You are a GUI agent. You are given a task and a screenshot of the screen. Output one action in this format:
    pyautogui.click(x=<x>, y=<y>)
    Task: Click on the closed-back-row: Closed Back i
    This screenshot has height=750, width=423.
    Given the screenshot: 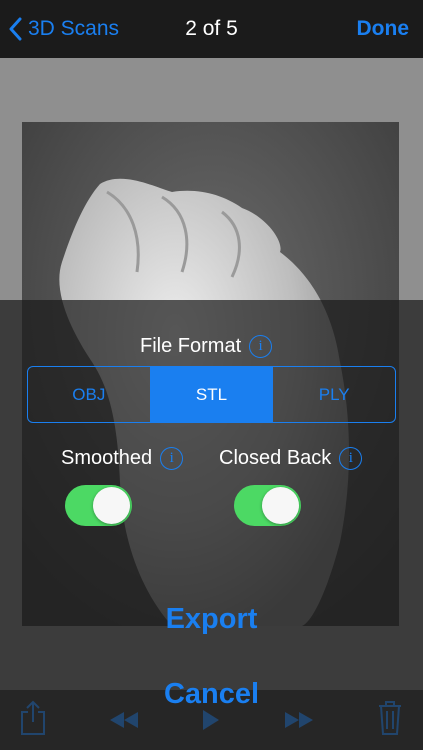 What is the action you would take?
    pyautogui.click(x=291, y=458)
    